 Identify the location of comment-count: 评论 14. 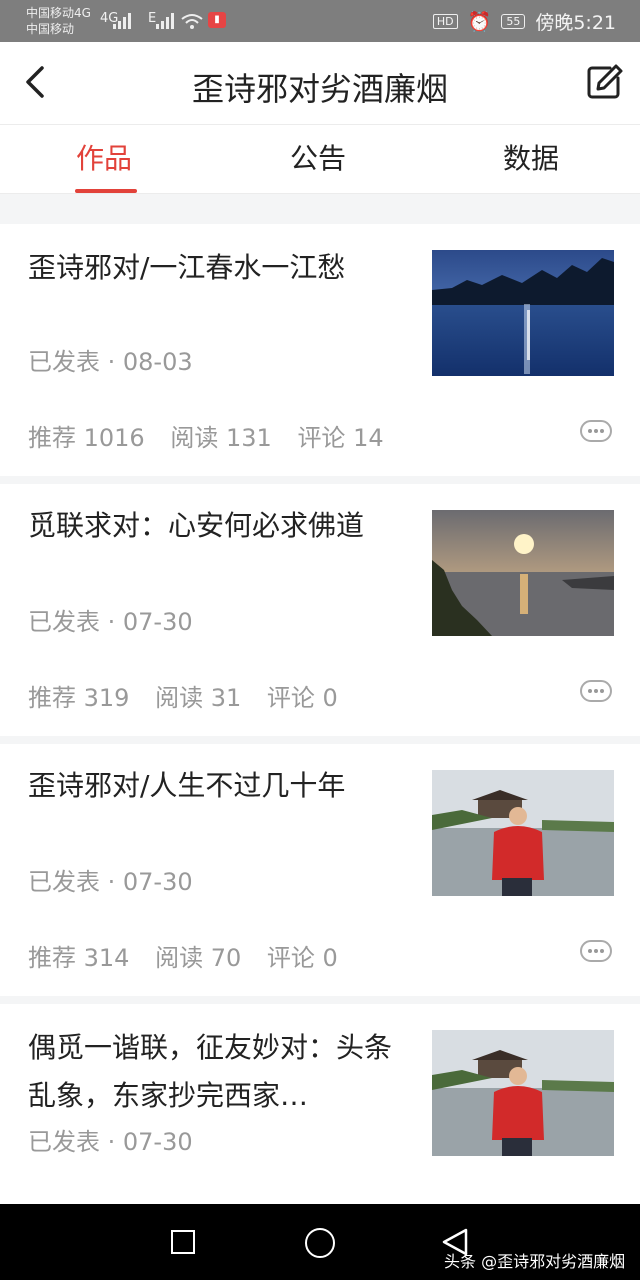
(340, 438).